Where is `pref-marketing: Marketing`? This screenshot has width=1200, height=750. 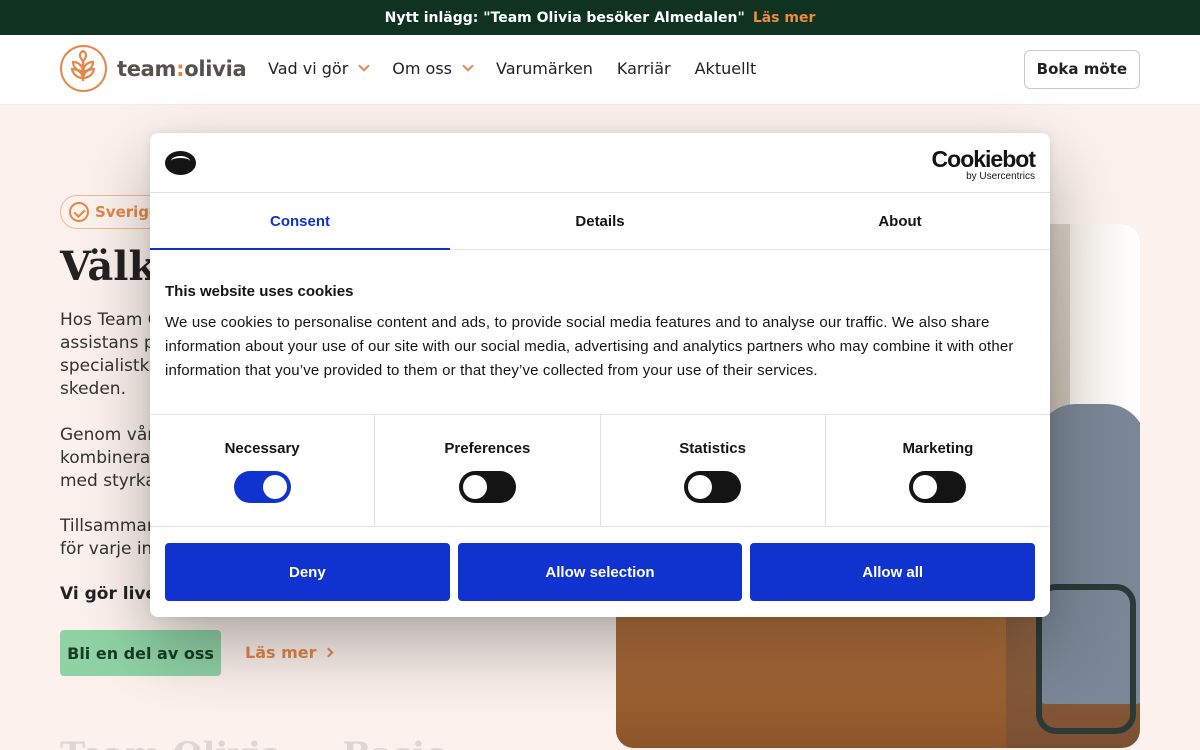 pref-marketing: Marketing is located at coordinates (938, 470).